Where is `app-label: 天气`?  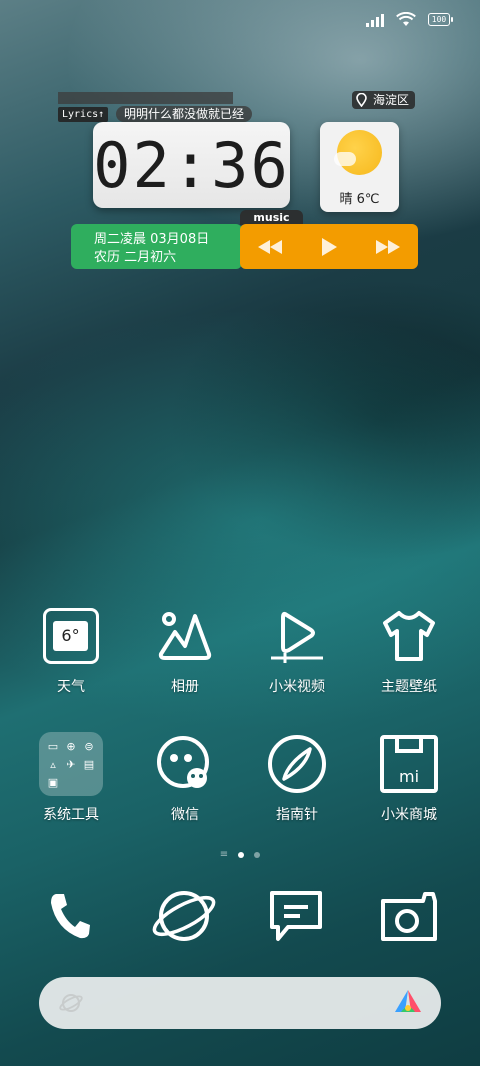
app-label: 天气 is located at coordinates (71, 687).